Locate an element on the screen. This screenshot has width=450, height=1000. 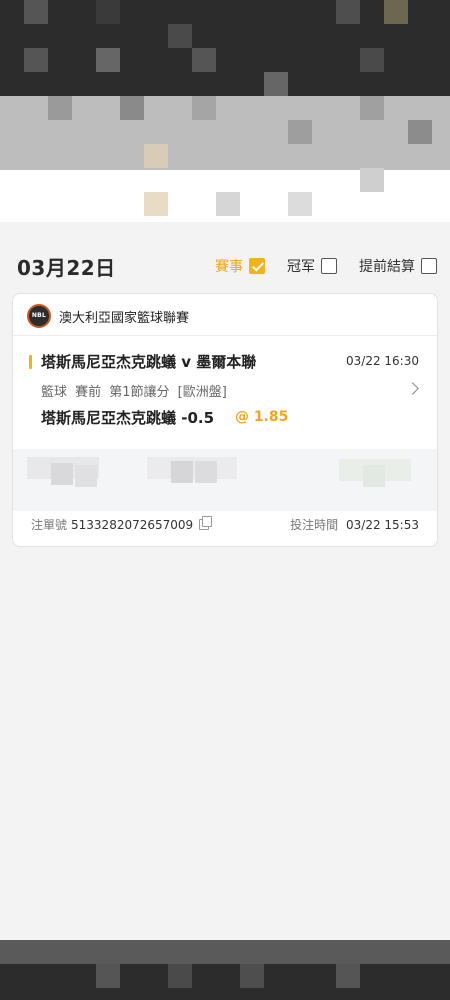
bet-selection: 塔斯馬尼亞杰克跳蟻 -0.5 is located at coordinates (128, 418).